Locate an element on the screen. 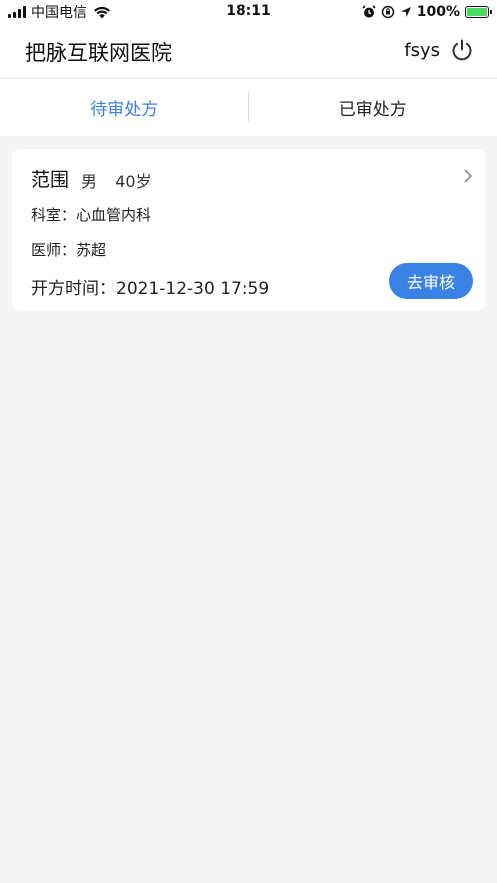 The image size is (497, 883). status-right: 100% is located at coordinates (427, 12).